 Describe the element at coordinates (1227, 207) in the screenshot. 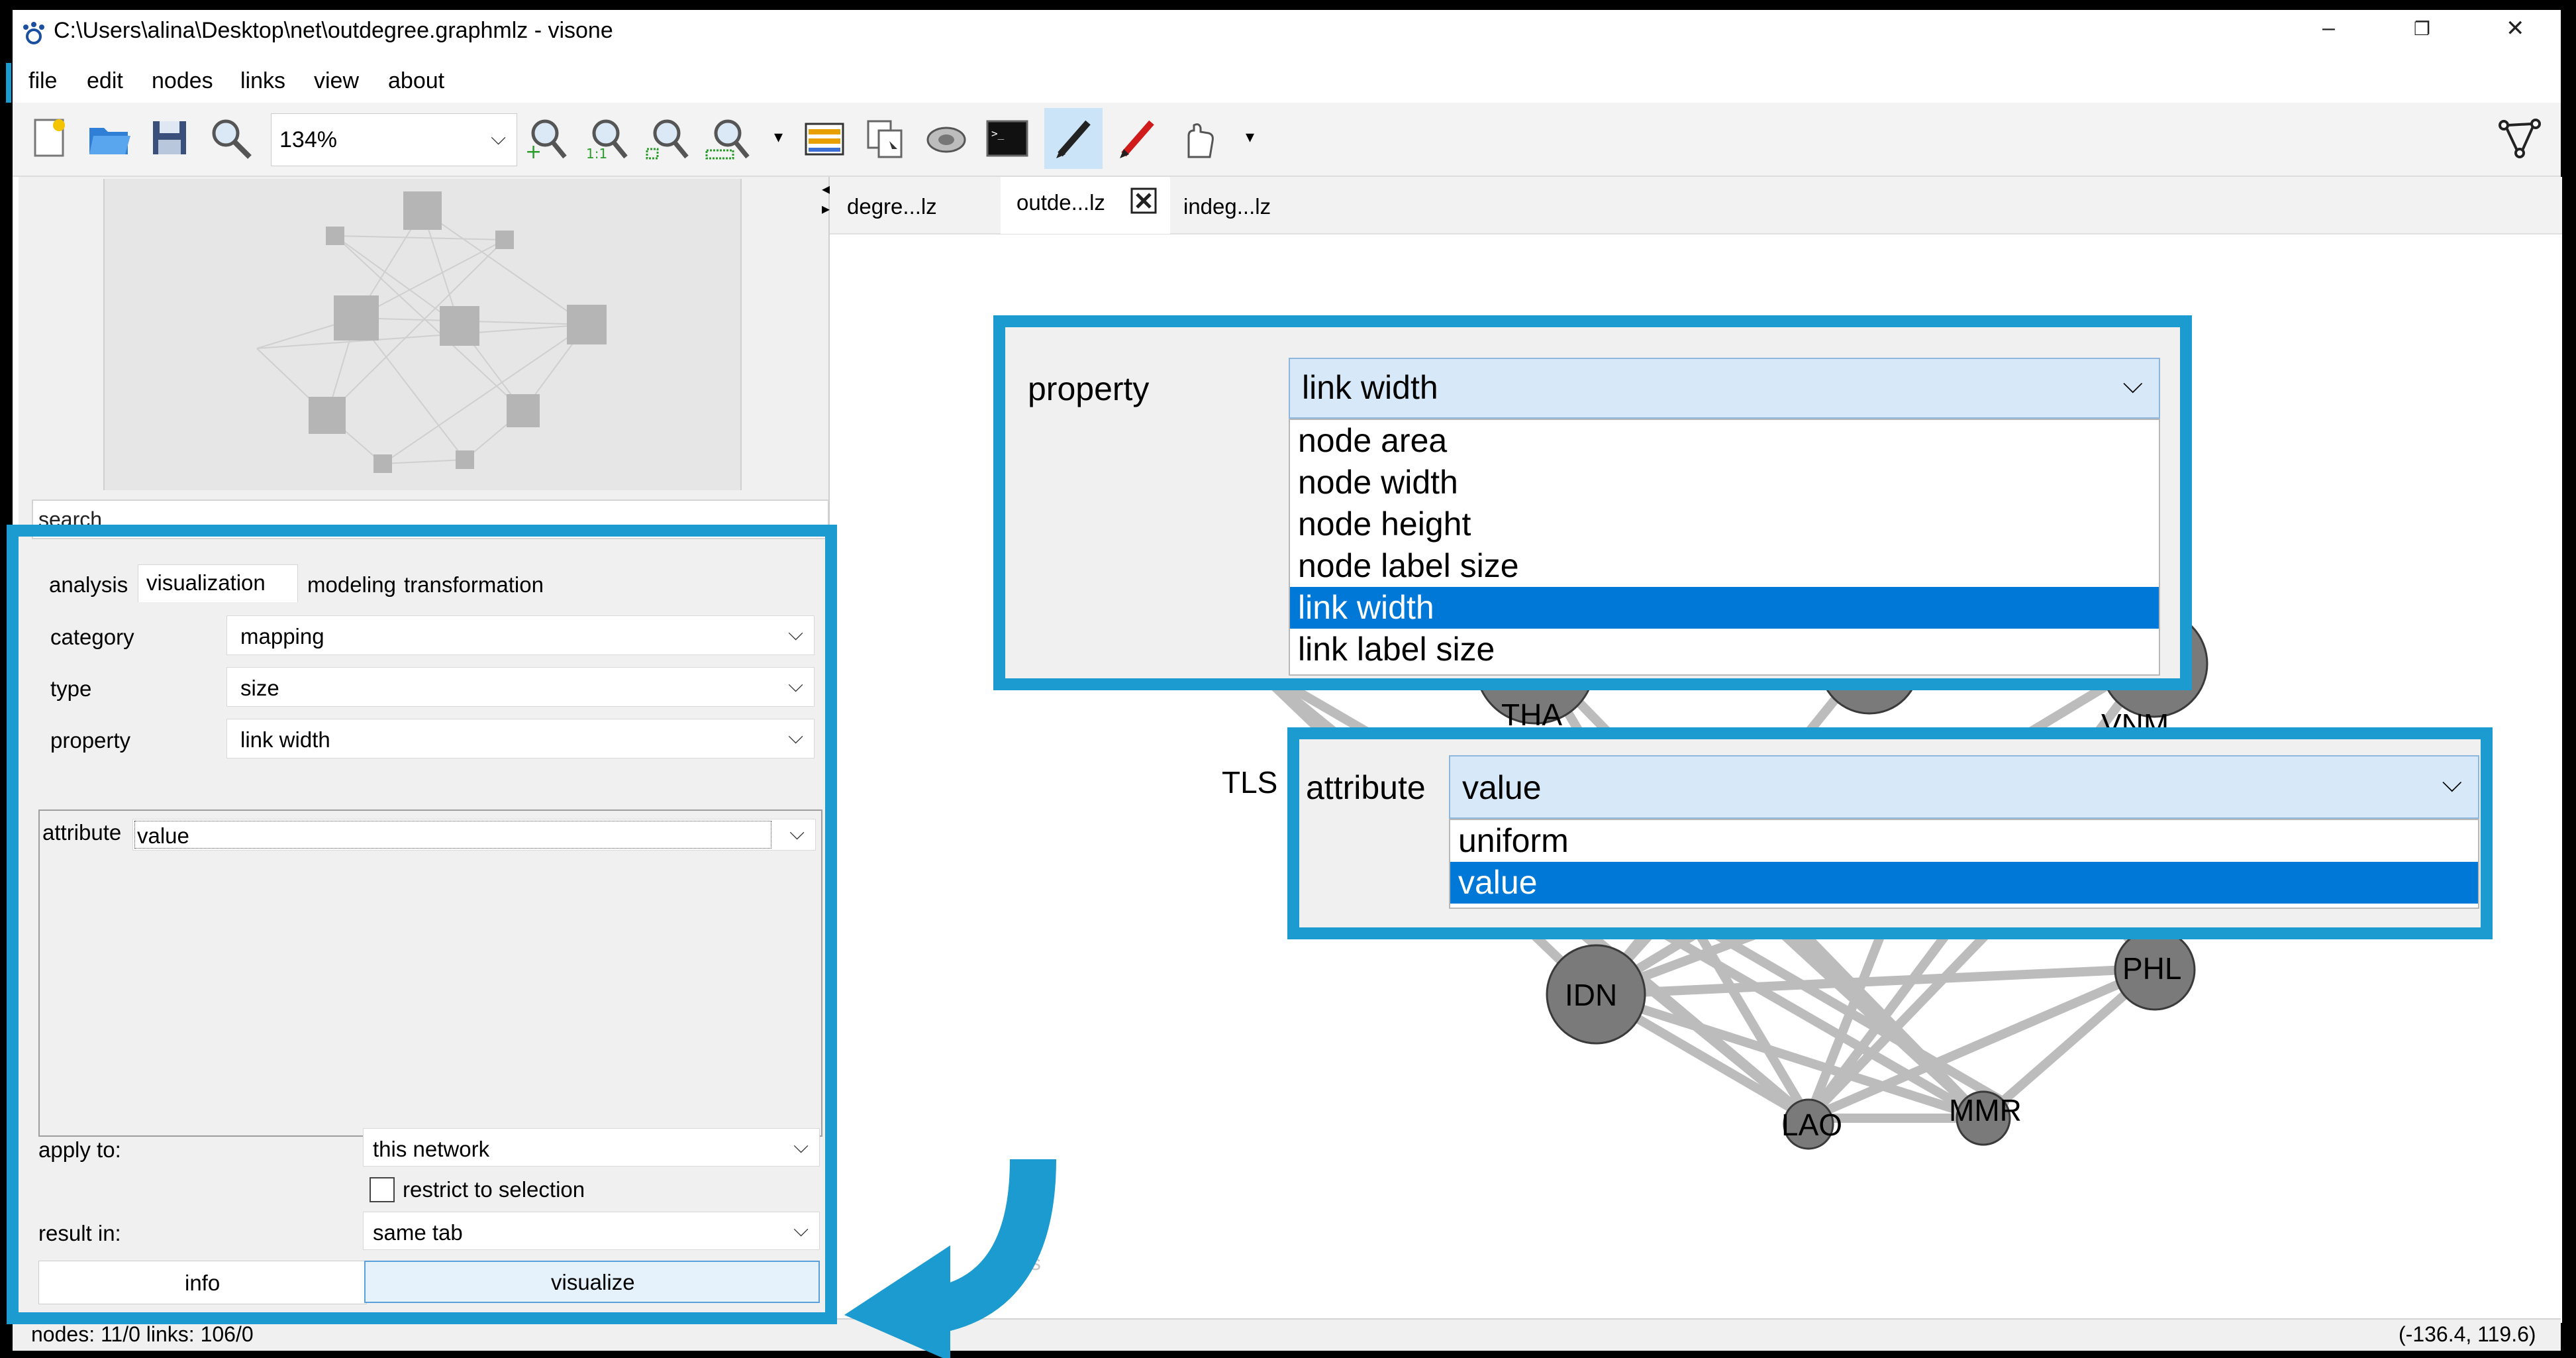

I see `tab-indegree: indeg...lz` at that location.